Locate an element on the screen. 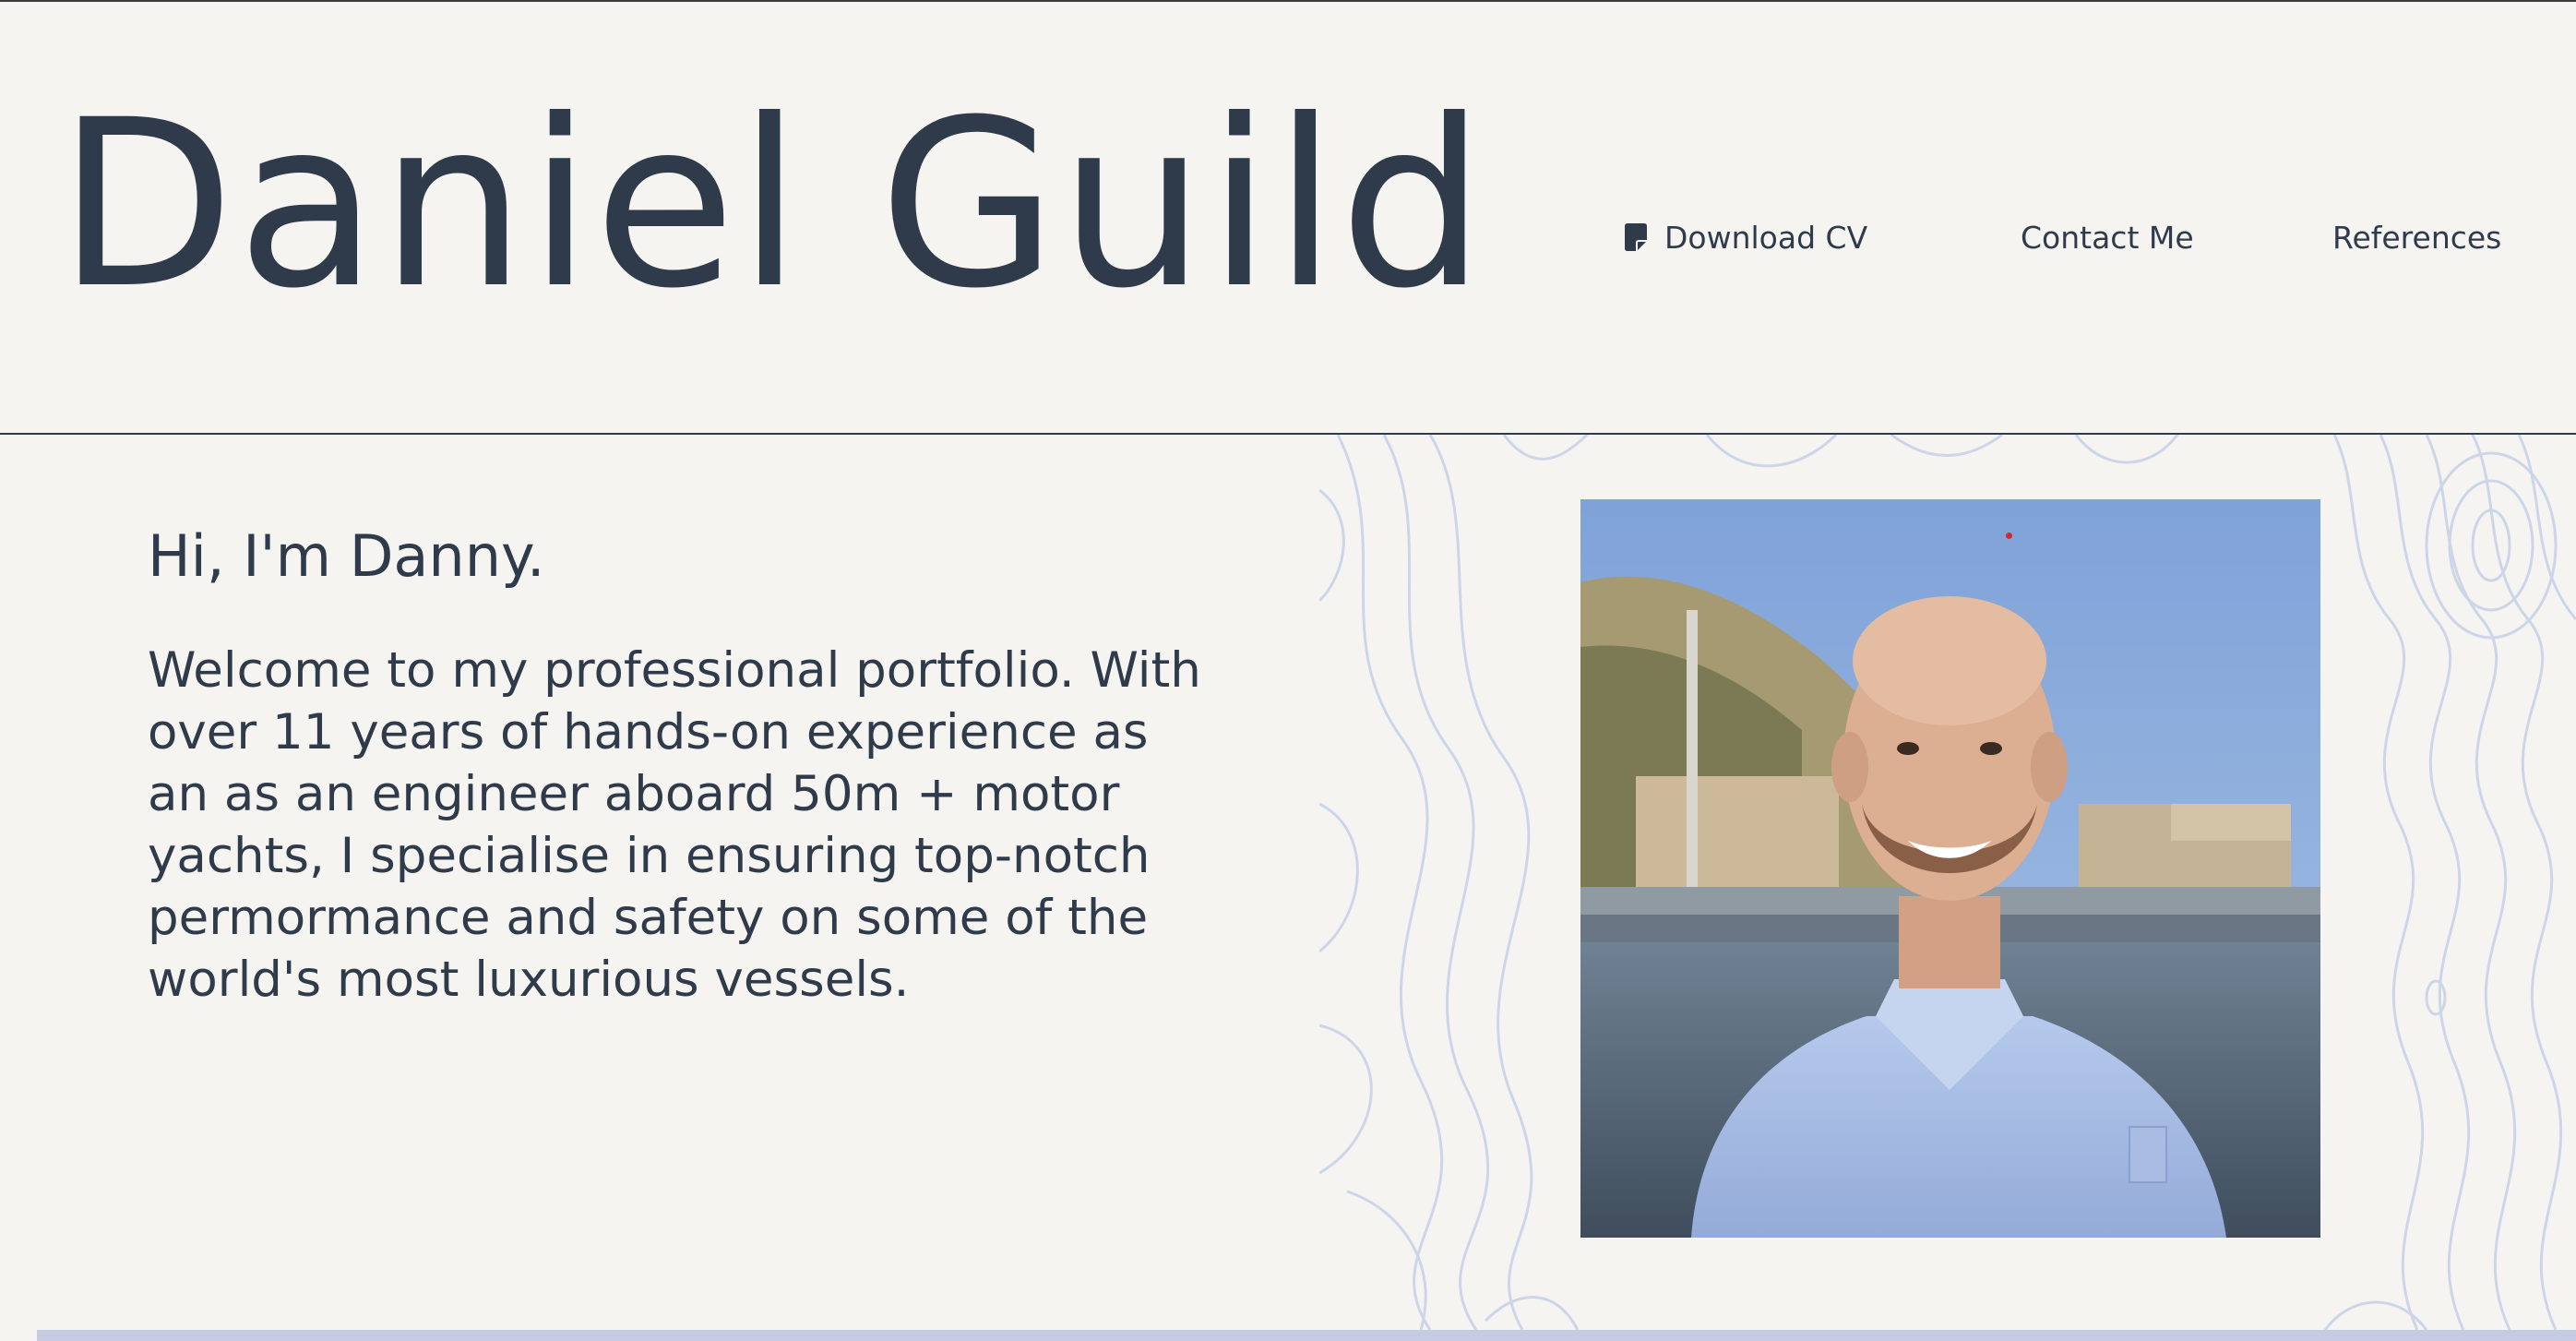 The width and height of the screenshot is (2576, 1341). download-cv-label: Download CV is located at coordinates (1766, 237).